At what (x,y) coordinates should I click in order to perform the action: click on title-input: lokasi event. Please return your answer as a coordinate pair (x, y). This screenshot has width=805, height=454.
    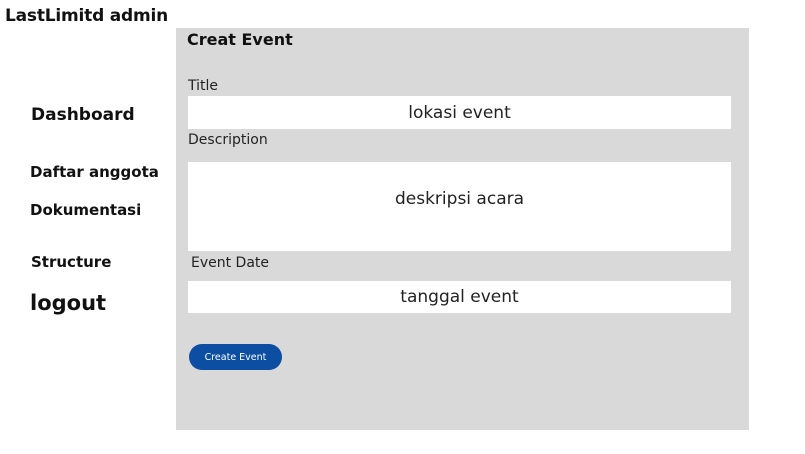
    Looking at the image, I should click on (459, 112).